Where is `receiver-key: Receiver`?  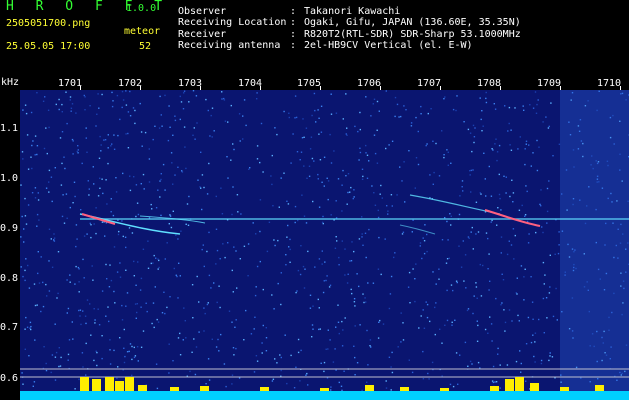 receiver-key: Receiver is located at coordinates (202, 34).